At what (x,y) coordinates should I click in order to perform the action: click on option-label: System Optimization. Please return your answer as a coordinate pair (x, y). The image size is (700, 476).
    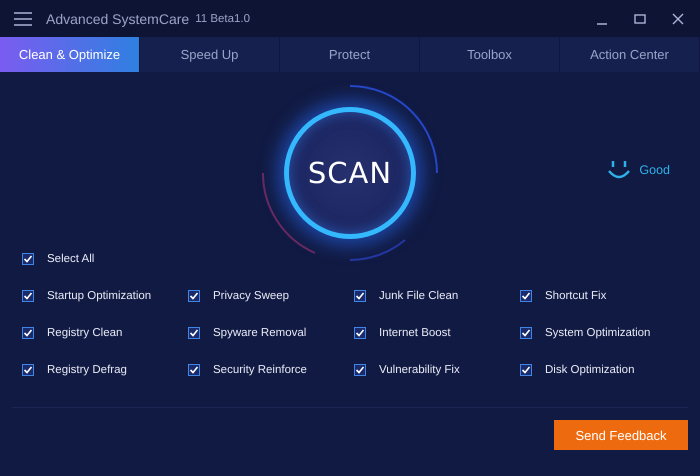
    Looking at the image, I should click on (597, 333).